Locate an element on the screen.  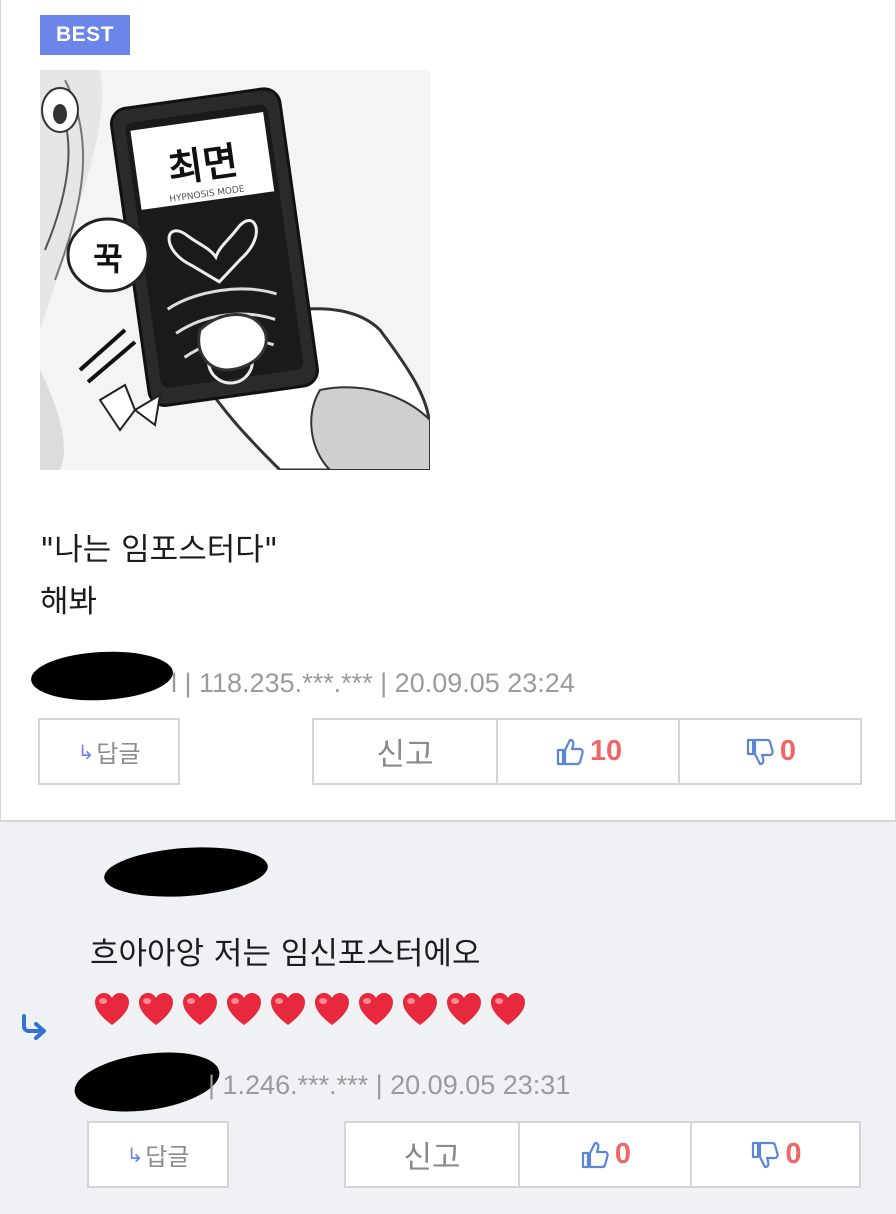
reply-indicator-icon is located at coordinates (34, 1027).